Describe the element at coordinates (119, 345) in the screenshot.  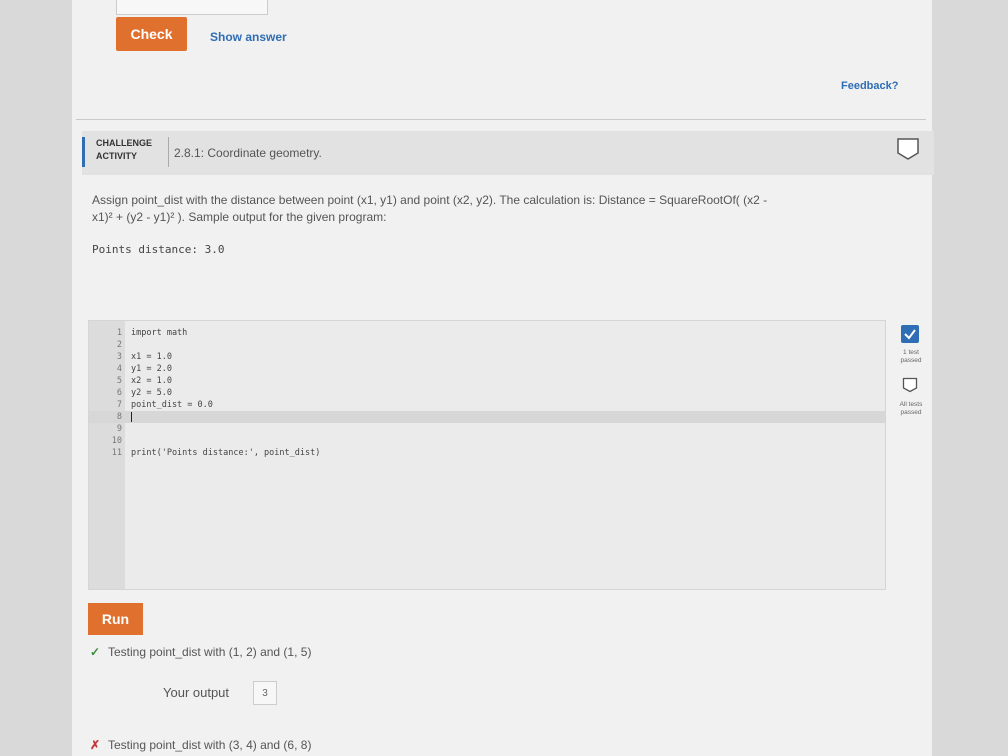
I see `line-number: 2` at that location.